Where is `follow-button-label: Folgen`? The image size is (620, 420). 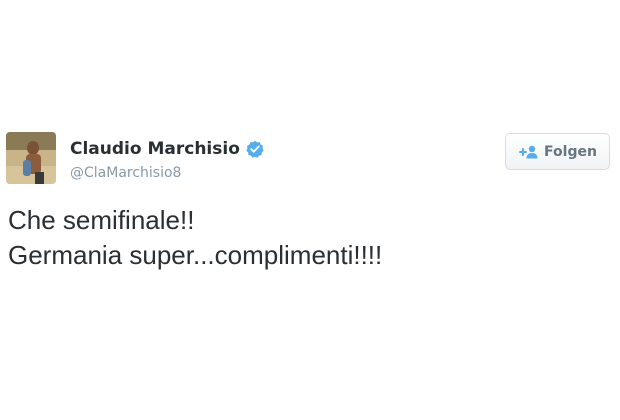
follow-button-label: Folgen is located at coordinates (570, 151).